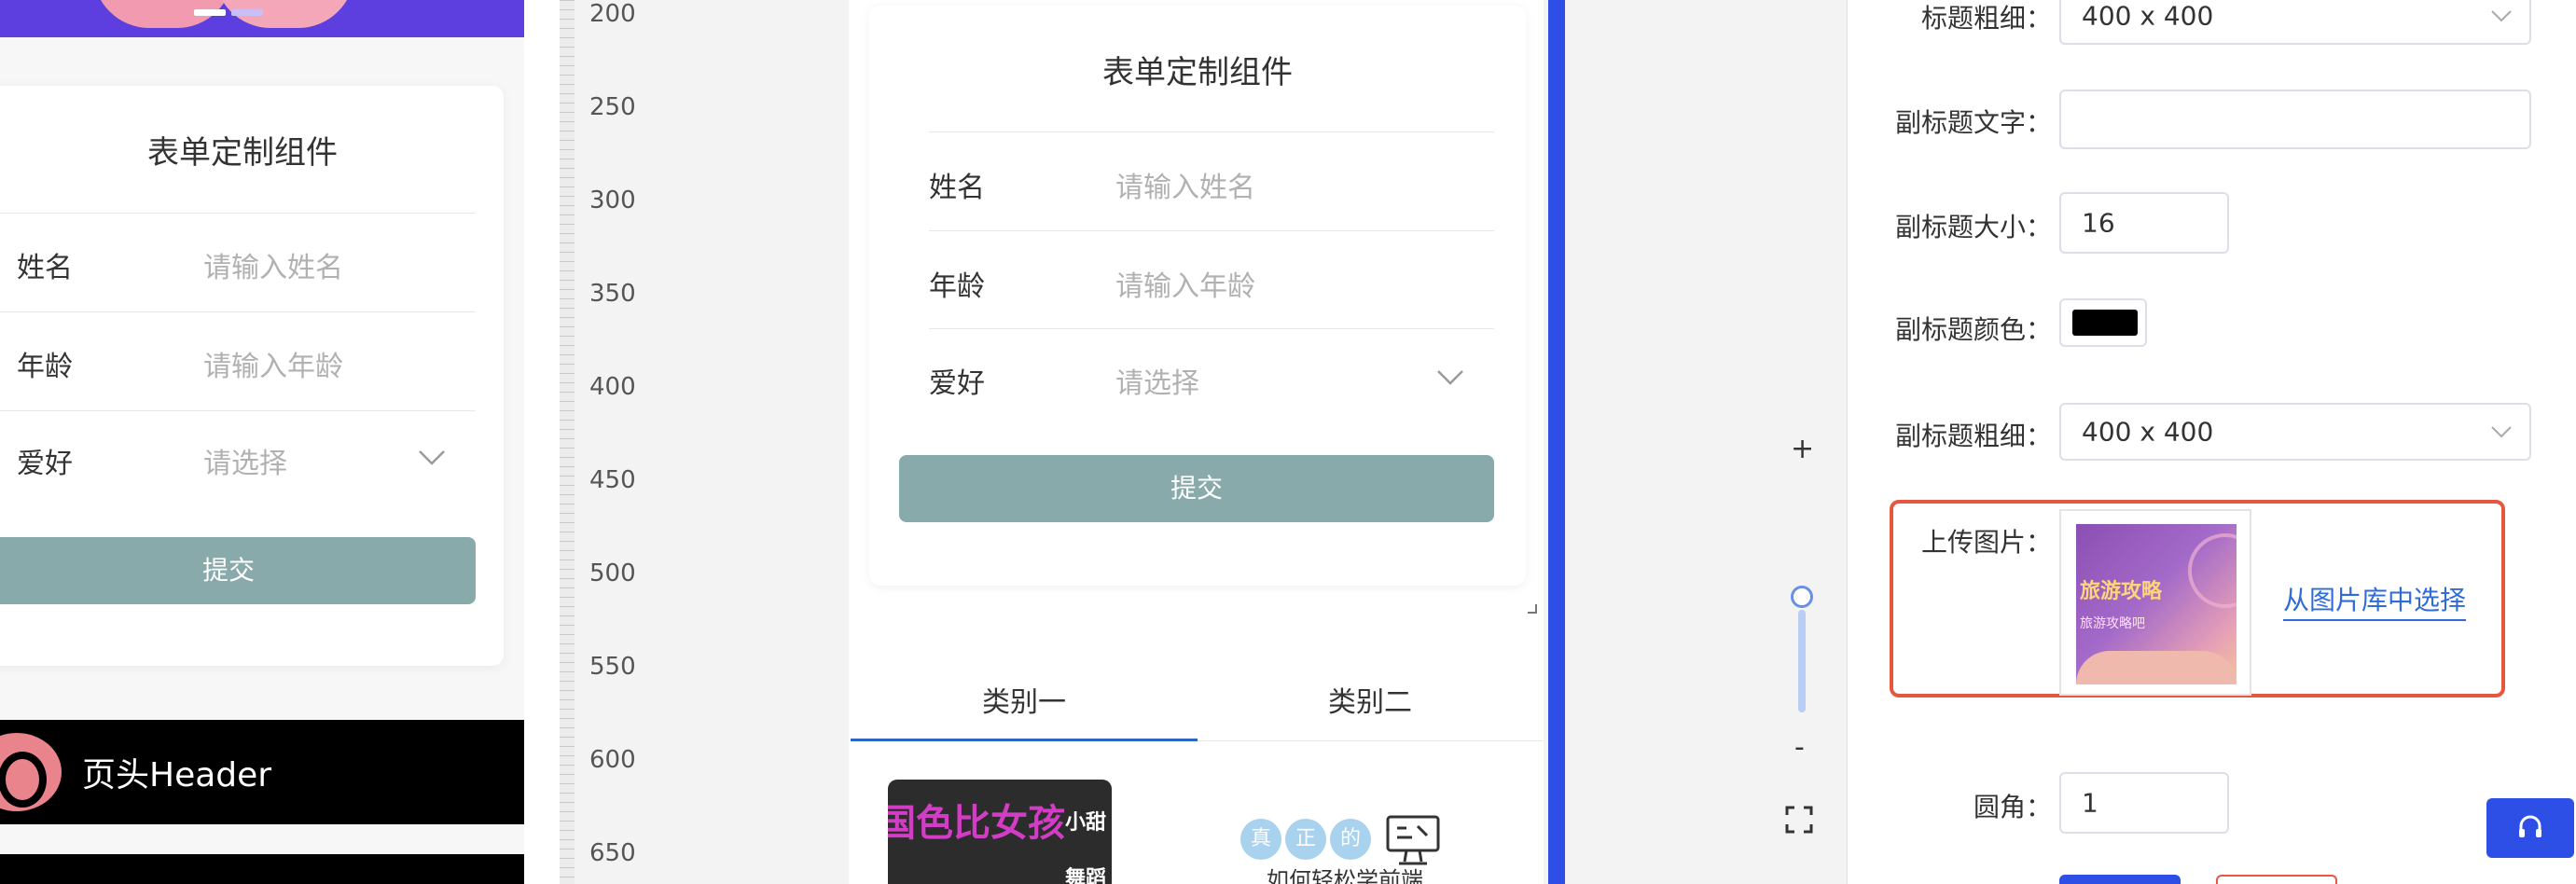 This screenshot has width=2576, height=884. I want to click on subtitle-size-input: 16, so click(2144, 223).